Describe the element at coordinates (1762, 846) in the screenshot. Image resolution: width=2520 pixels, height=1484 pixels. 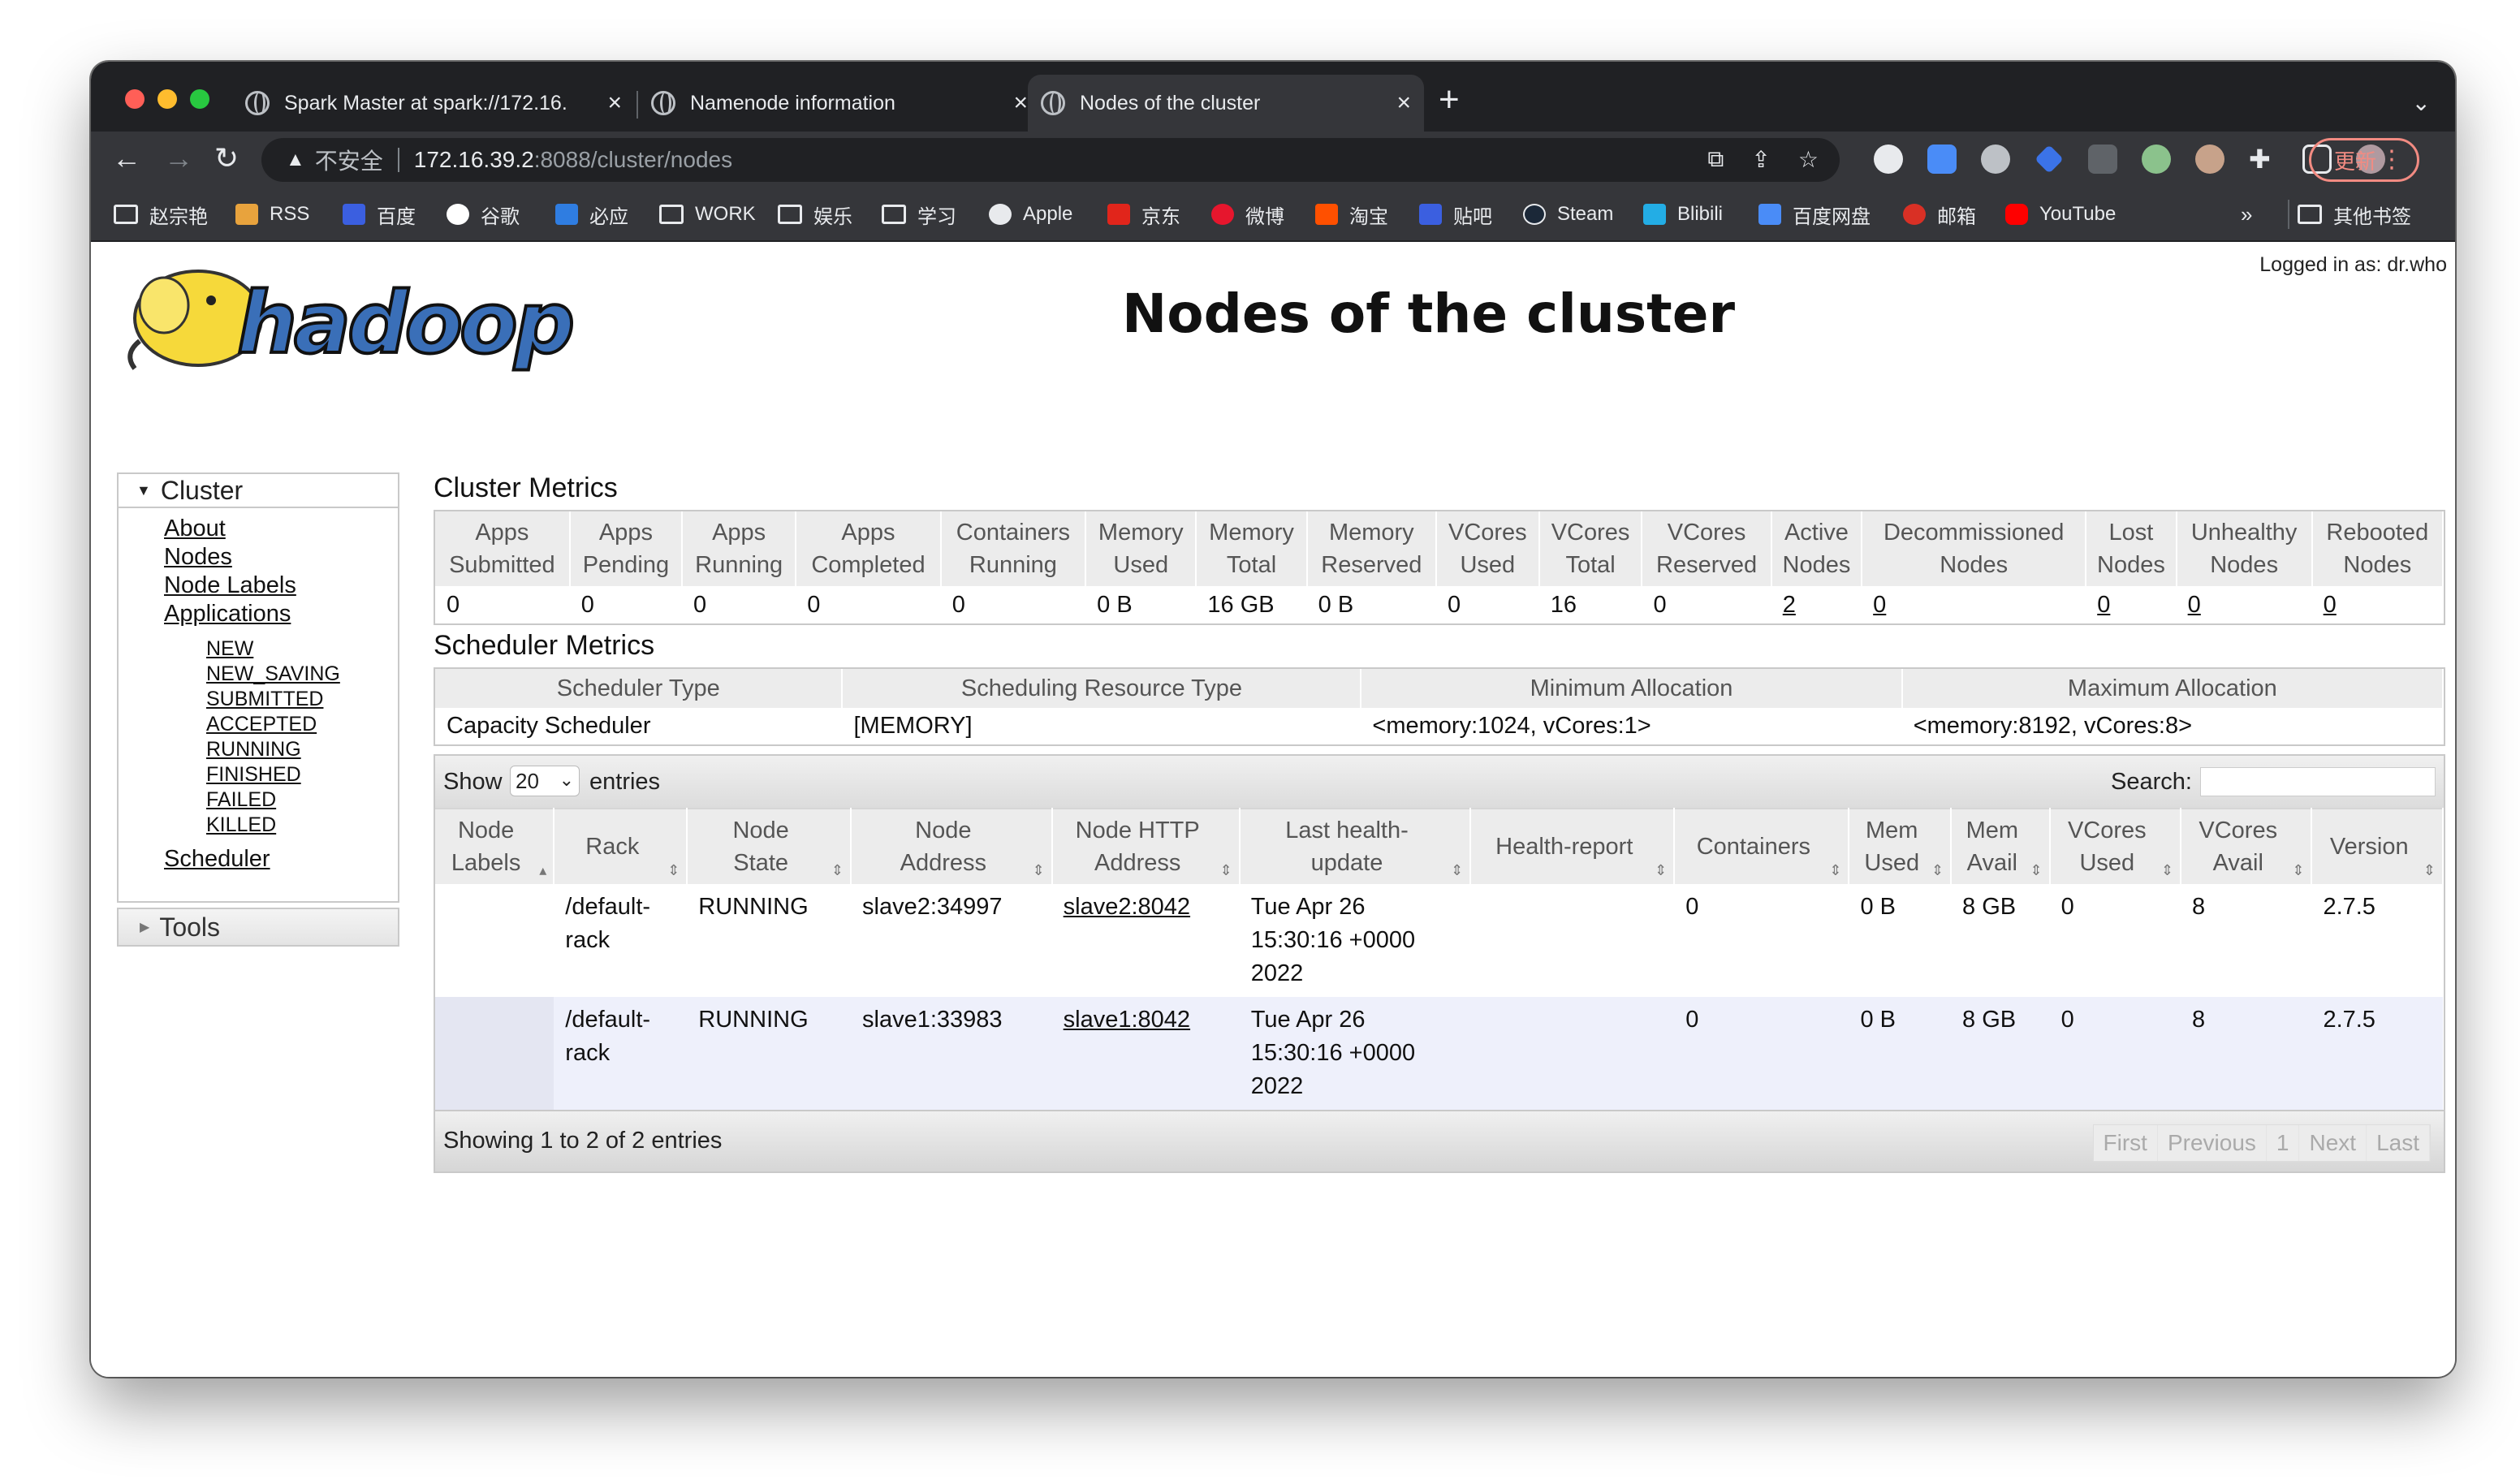
I see `sortable-column-header: Containers ⇕` at that location.